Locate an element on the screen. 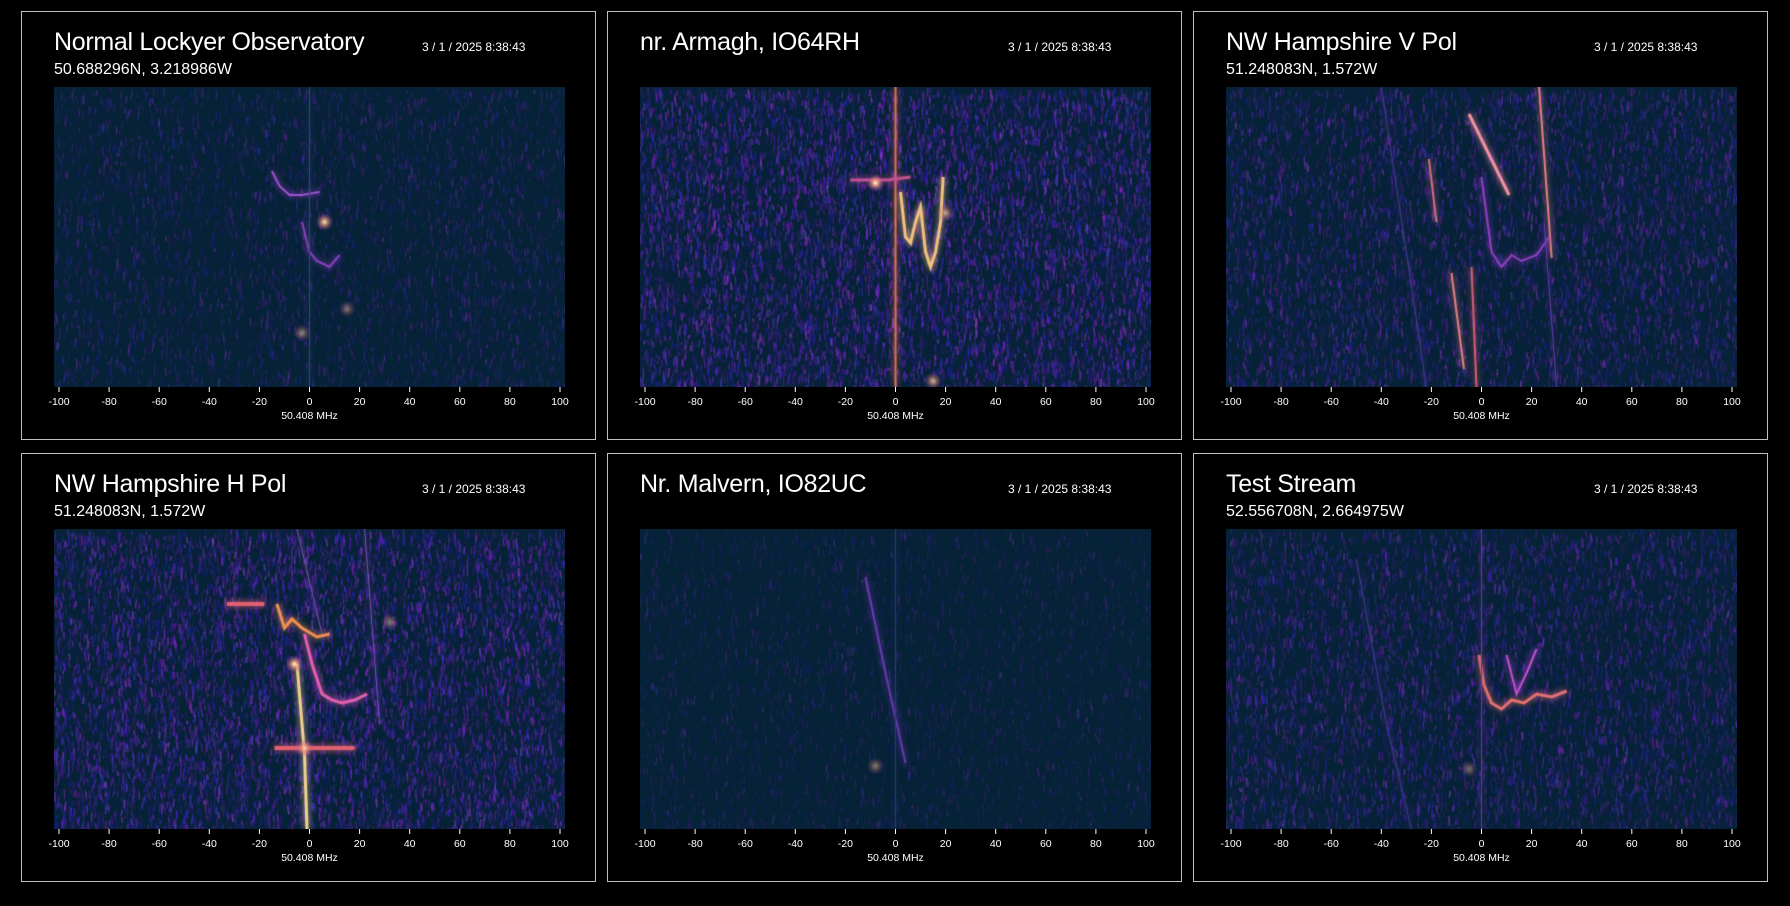 This screenshot has height=906, width=1790. station-title: Normal Lockyer Observatory is located at coordinates (209, 42).